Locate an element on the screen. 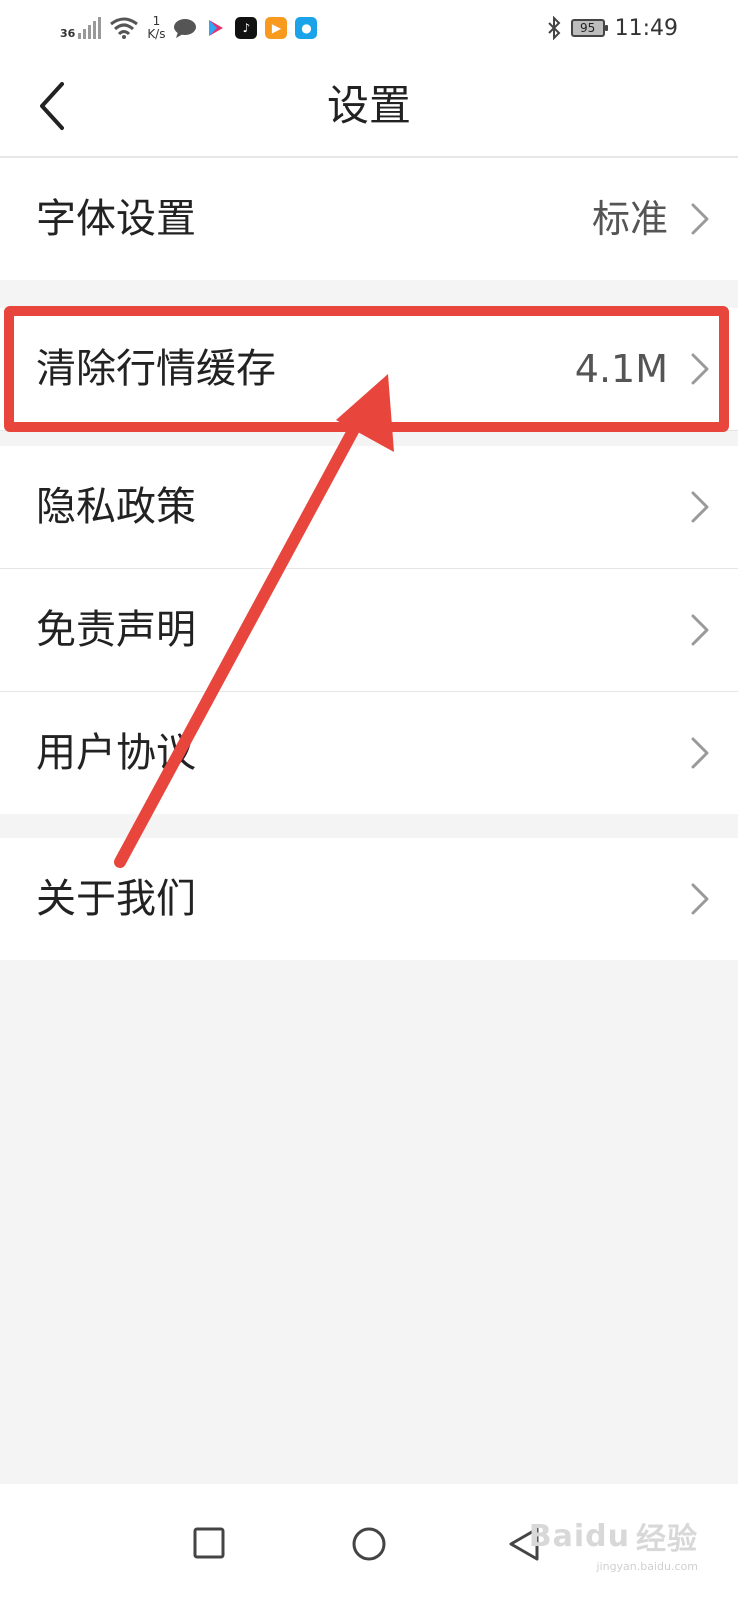 The height and width of the screenshot is (1600, 738). home-icon is located at coordinates (369, 1544).